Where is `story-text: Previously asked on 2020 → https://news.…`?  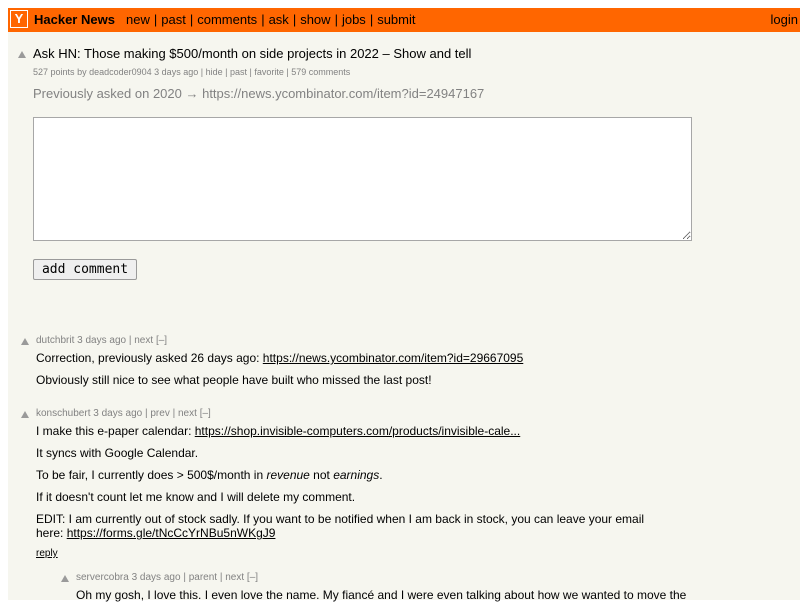
story-text: Previously asked on 2020 → https://news.… is located at coordinates (259, 93).